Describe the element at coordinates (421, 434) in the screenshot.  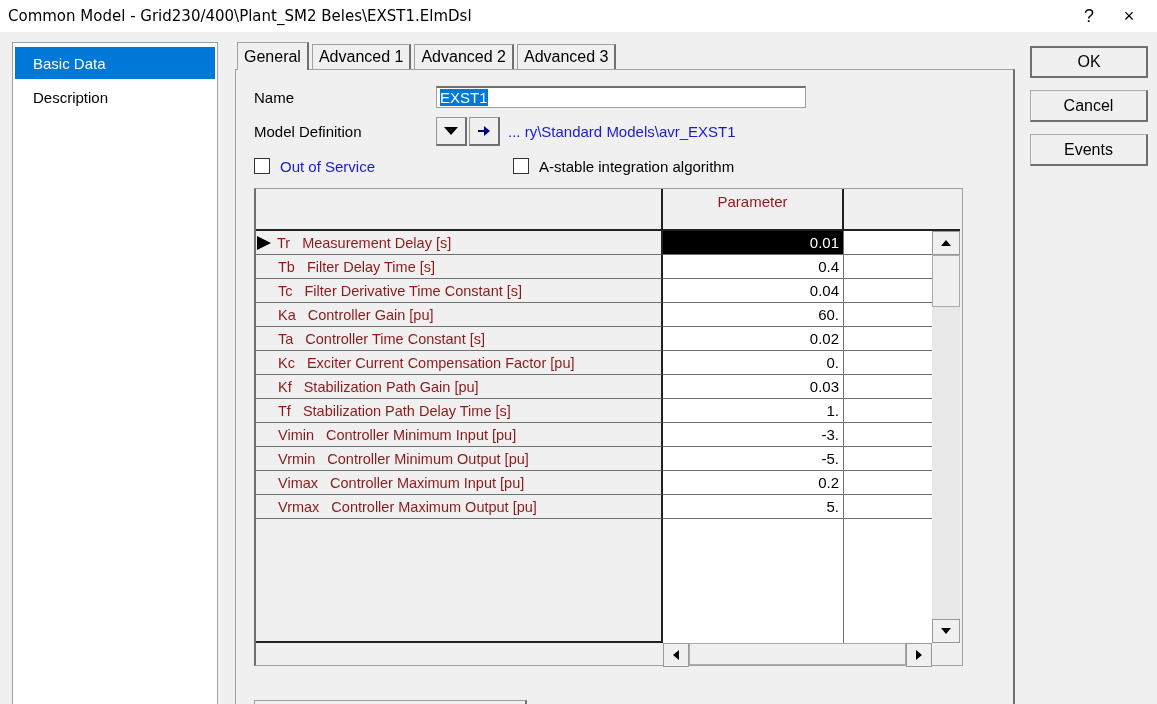
I see `parameter-description: Controller Minimum Input [pu]` at that location.